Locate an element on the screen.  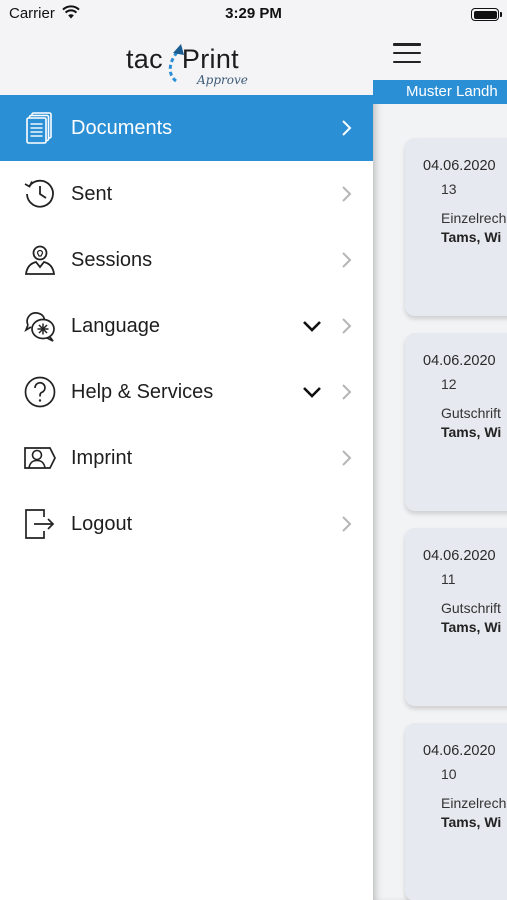
sessions-icon is located at coordinates (40, 260).